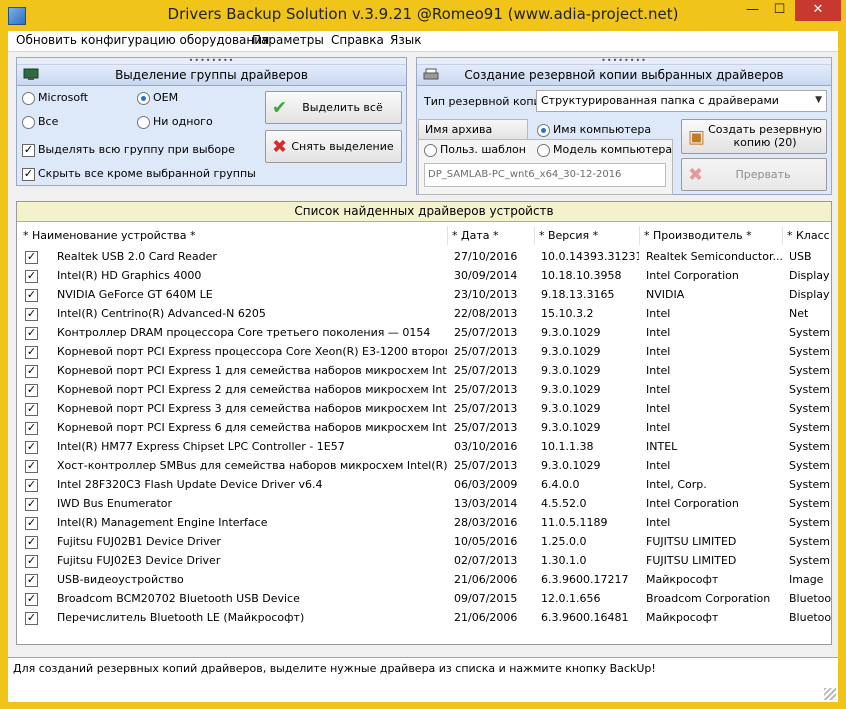 The width and height of the screenshot is (846, 709). What do you see at coordinates (405, 40) in the screenshot?
I see `menu-language: Язык` at bounding box center [405, 40].